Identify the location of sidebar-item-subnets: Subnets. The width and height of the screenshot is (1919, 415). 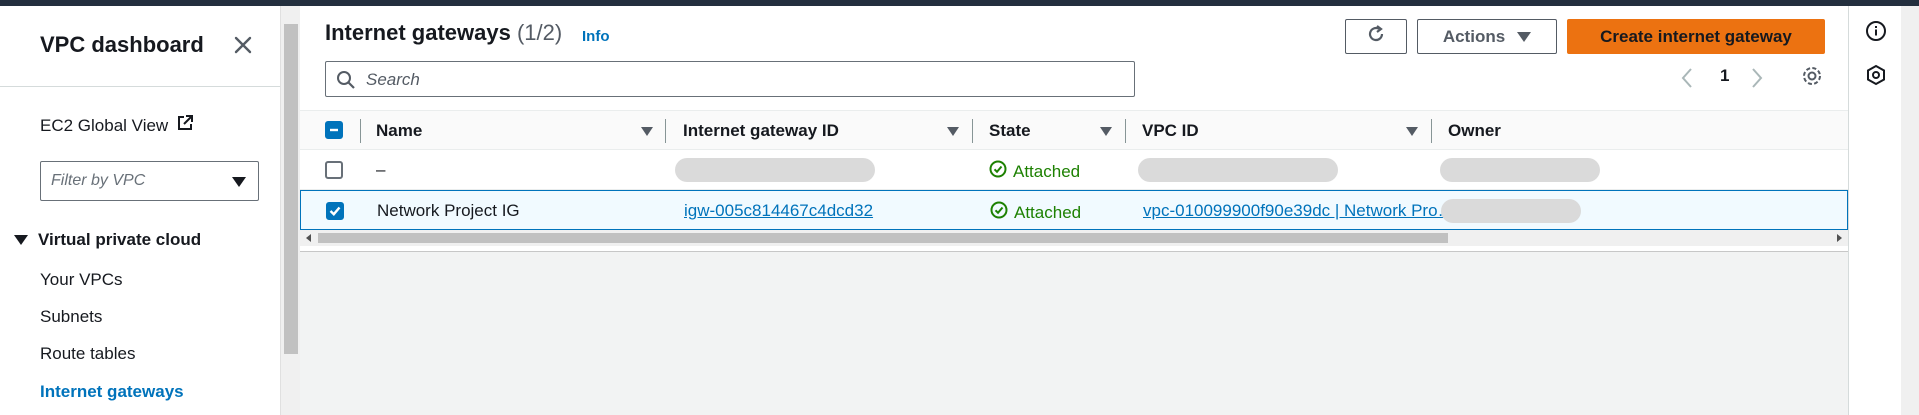
(71, 317).